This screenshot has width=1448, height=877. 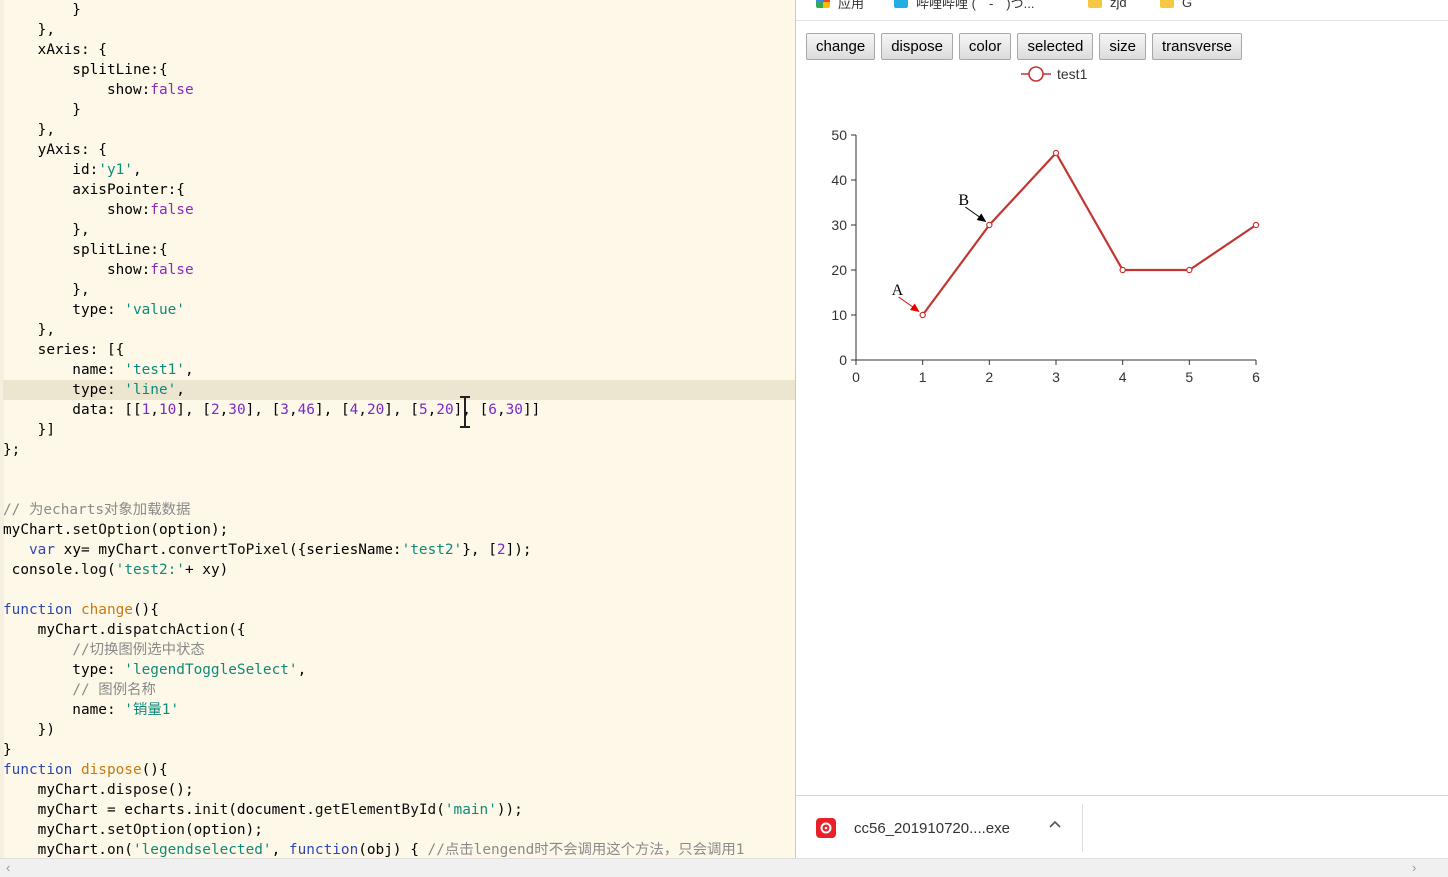 I want to click on selected-button: selected, so click(x=1055, y=46).